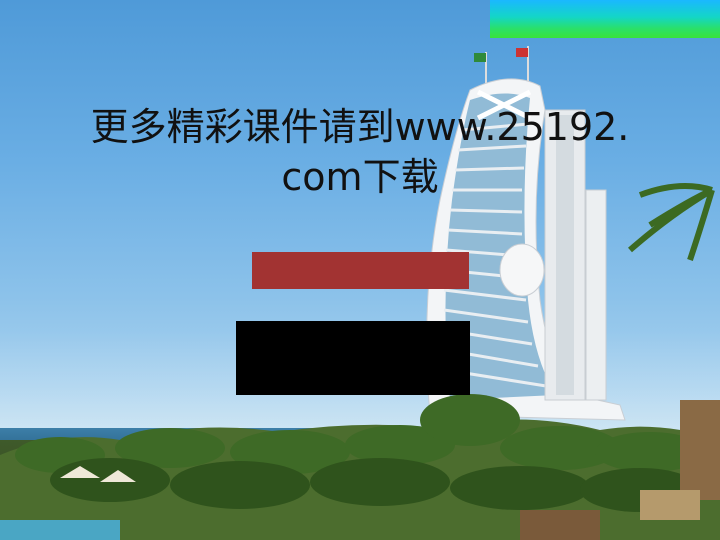  I want to click on accent-gradient-bar, so click(605, 19).